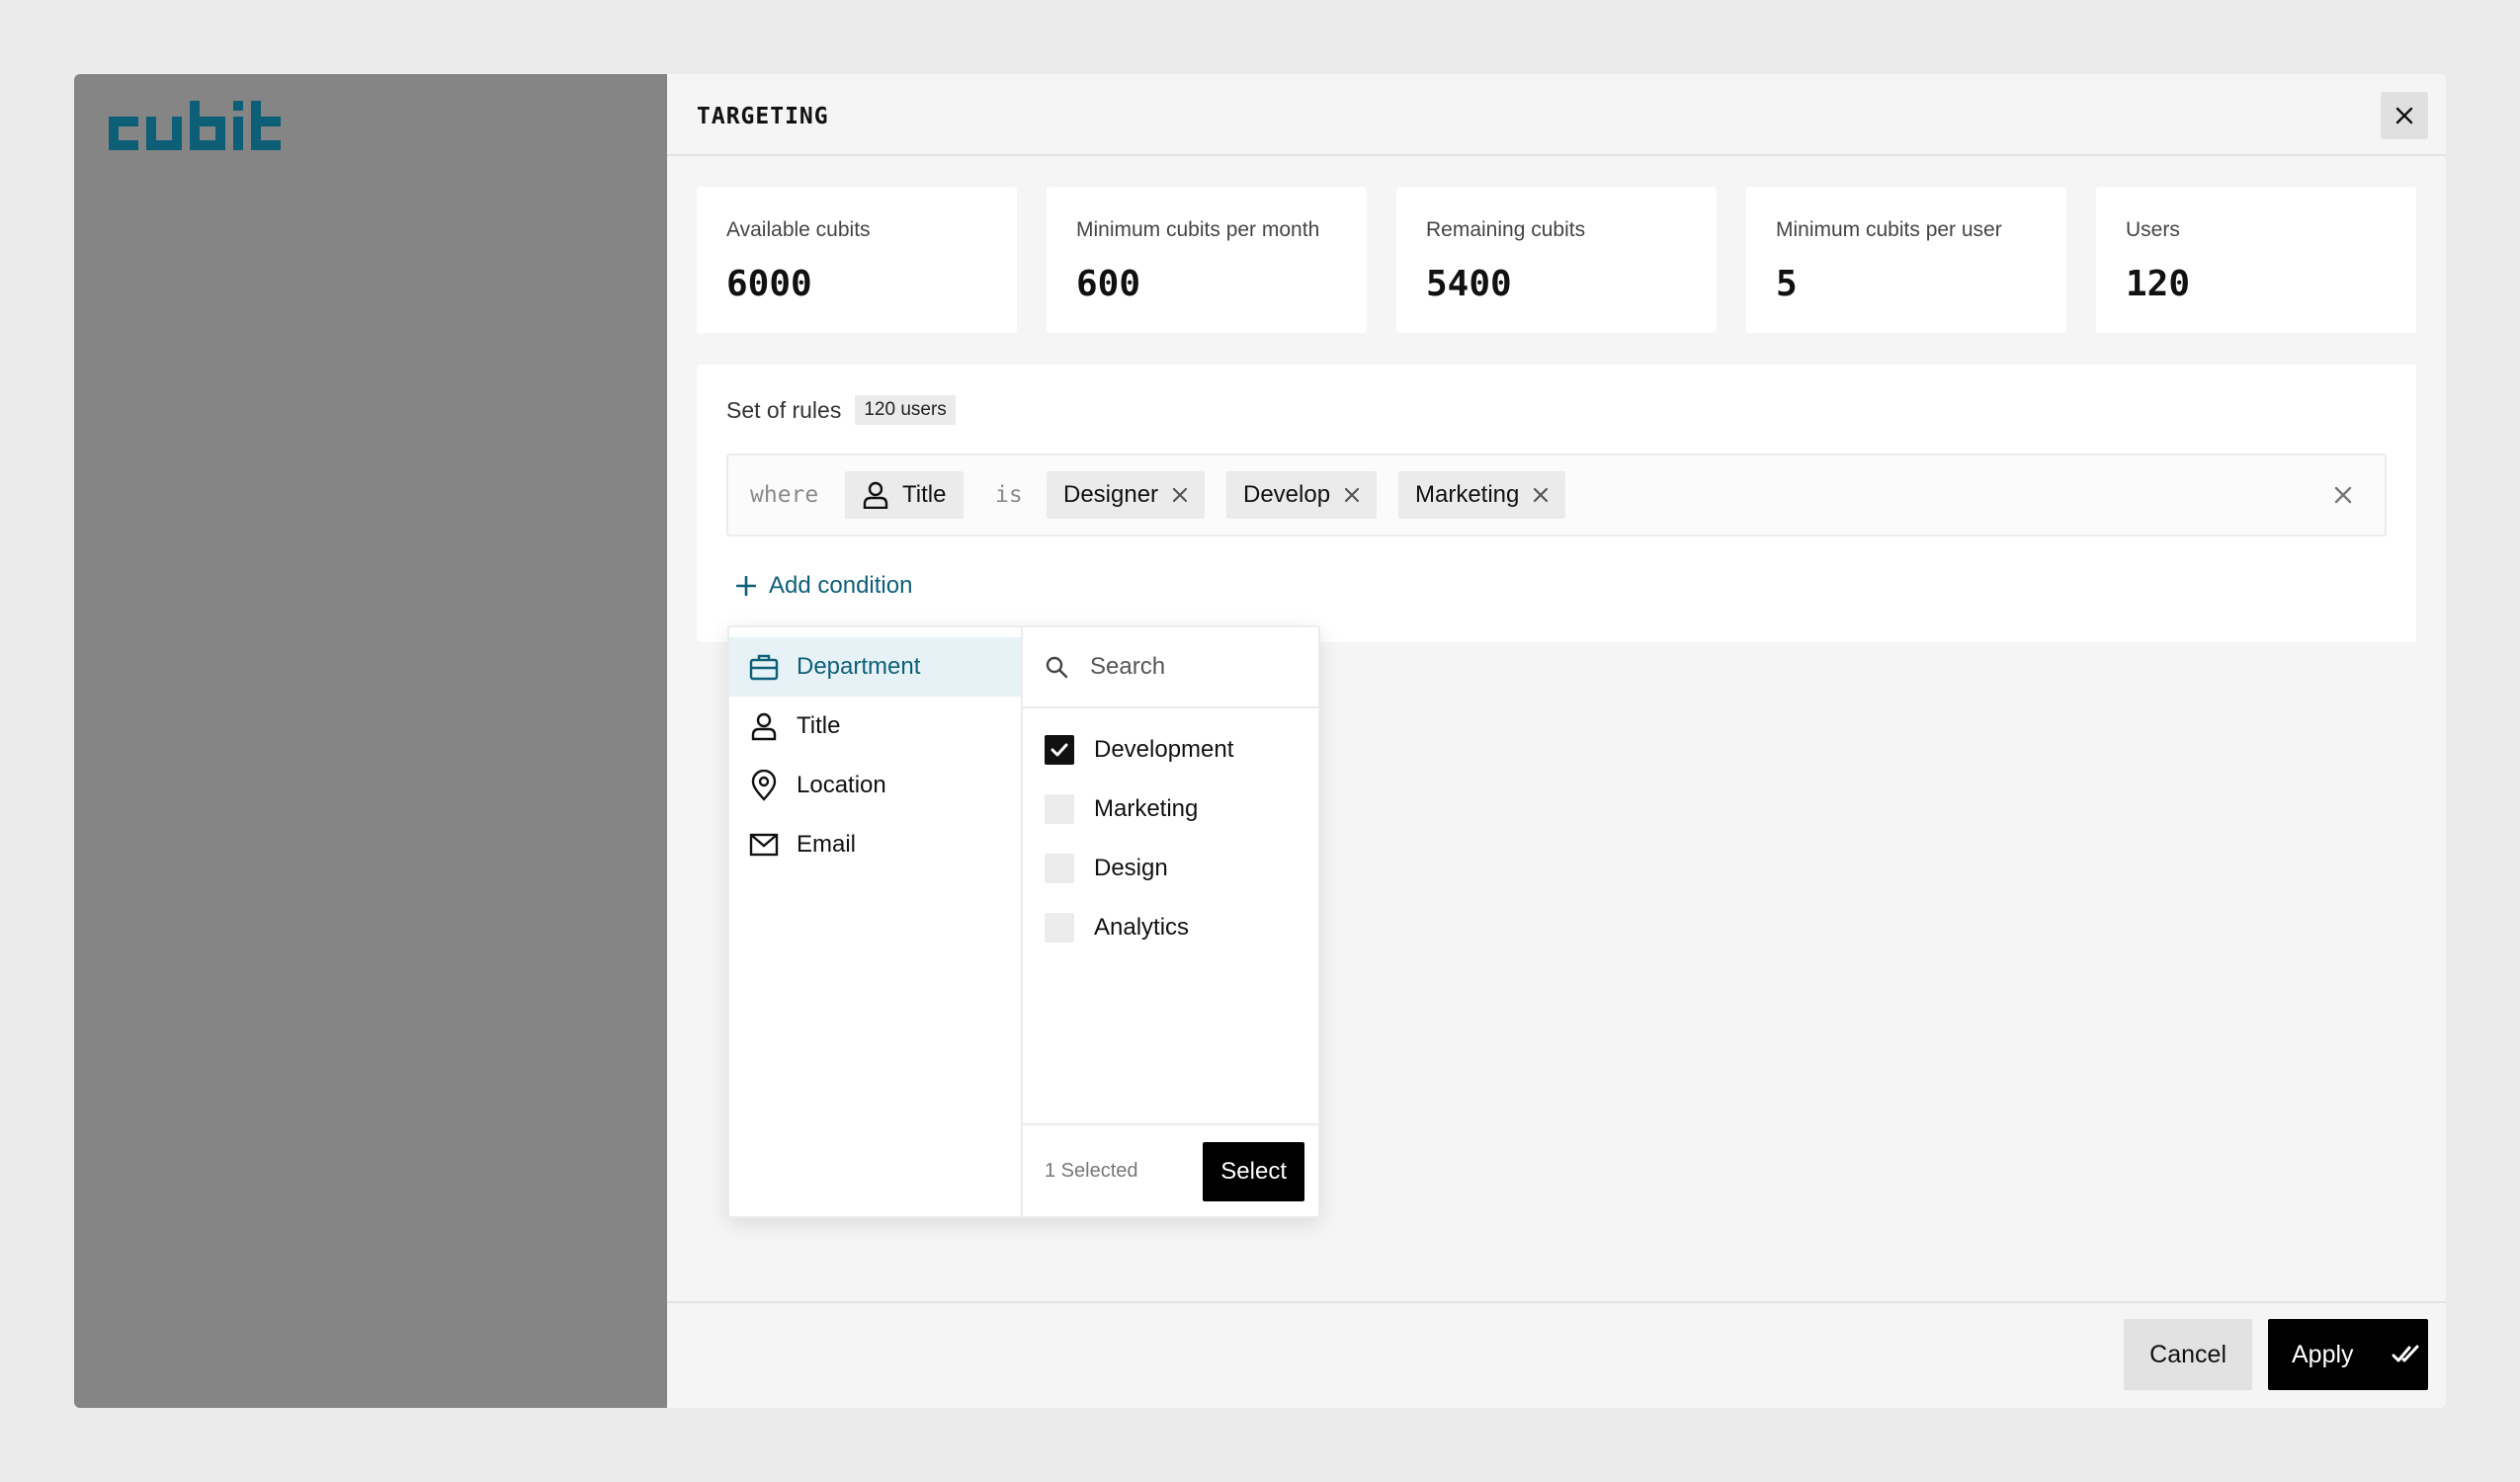 This screenshot has height=1482, width=2520. I want to click on stat-card-min-cubits-user: Minimum cubits per user 5, so click(1906, 260).